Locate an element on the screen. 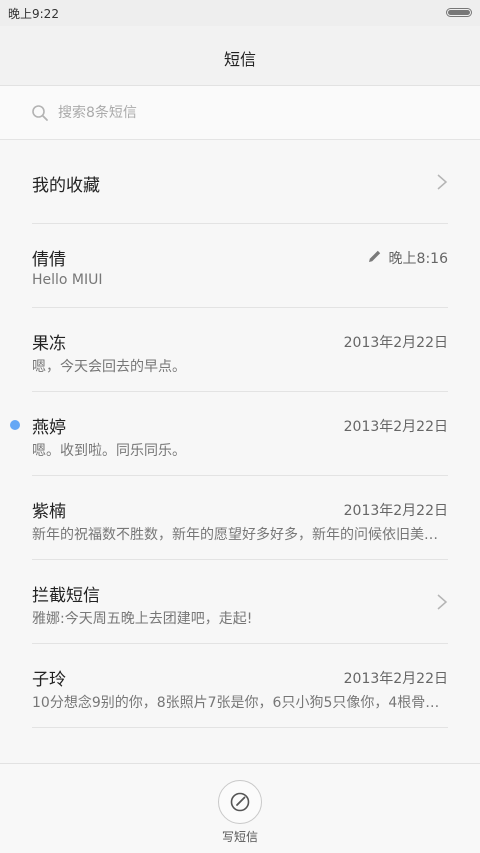  draft-pencil-icon is located at coordinates (375, 256).